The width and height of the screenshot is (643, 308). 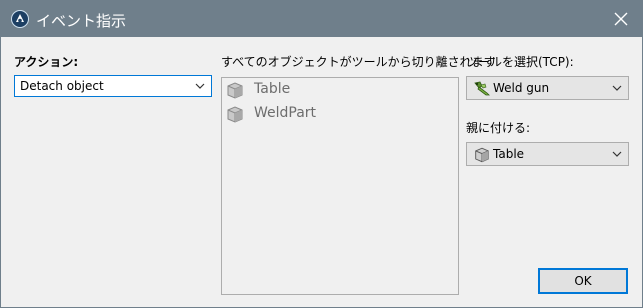 What do you see at coordinates (321, 19) in the screenshot?
I see `title-bar: イベント指示` at bounding box center [321, 19].